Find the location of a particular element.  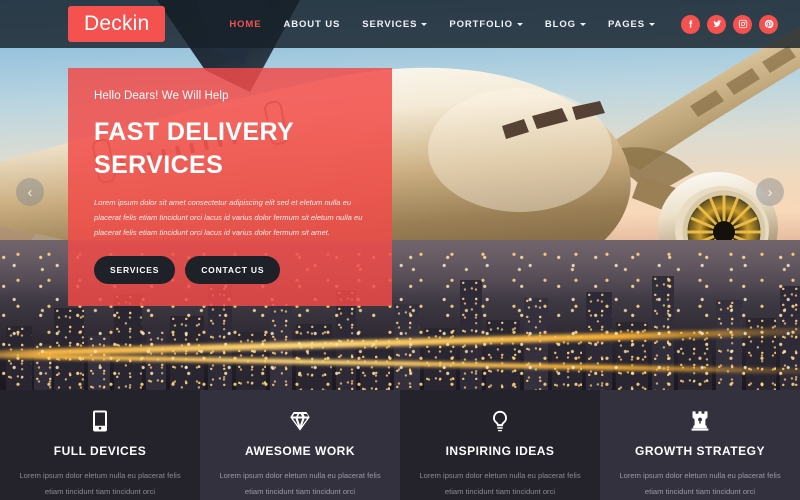

mobile-phone-icon is located at coordinates (100, 421).